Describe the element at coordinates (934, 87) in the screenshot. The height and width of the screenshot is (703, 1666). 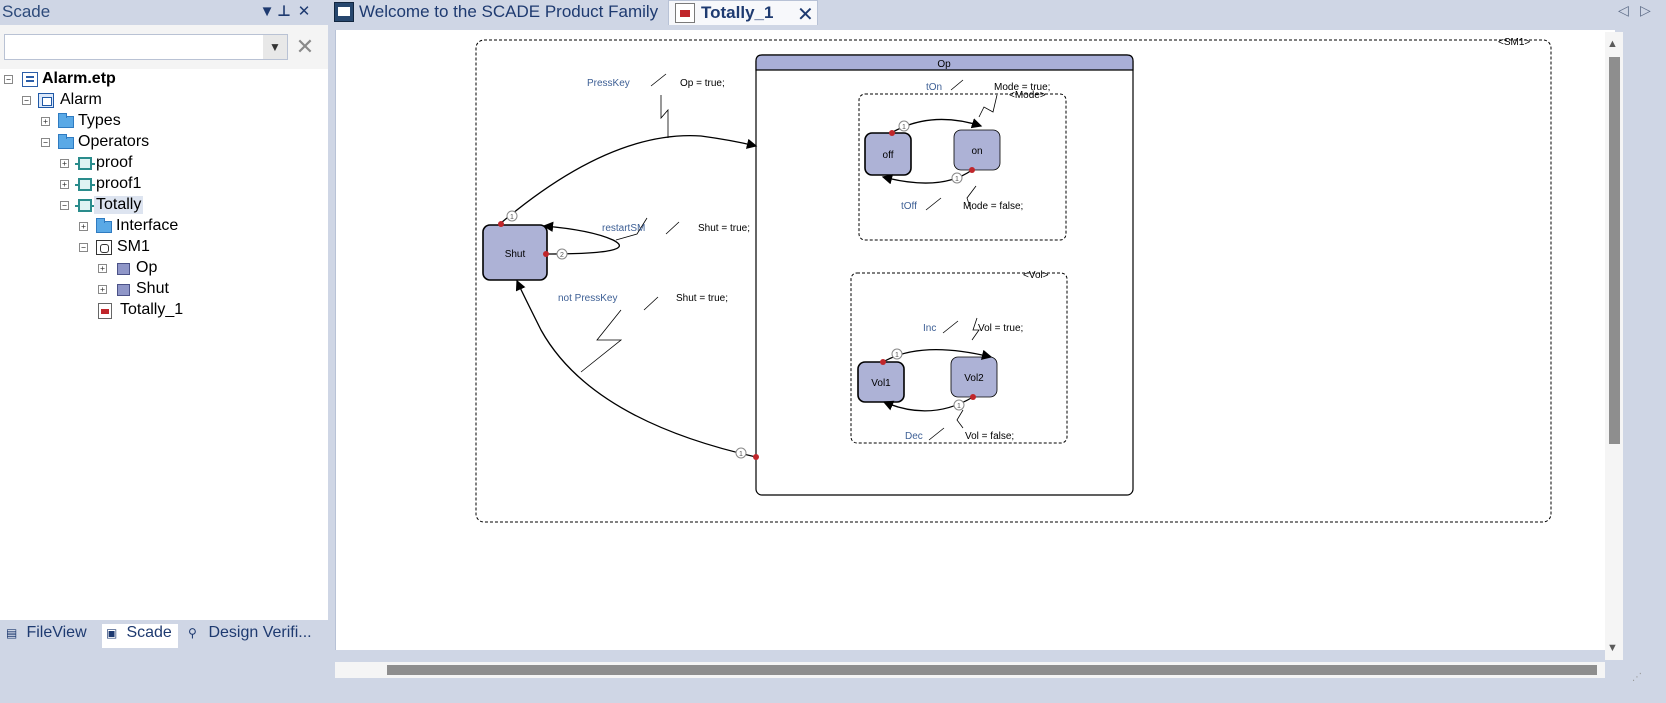
I see `svg-text: tOn` at that location.